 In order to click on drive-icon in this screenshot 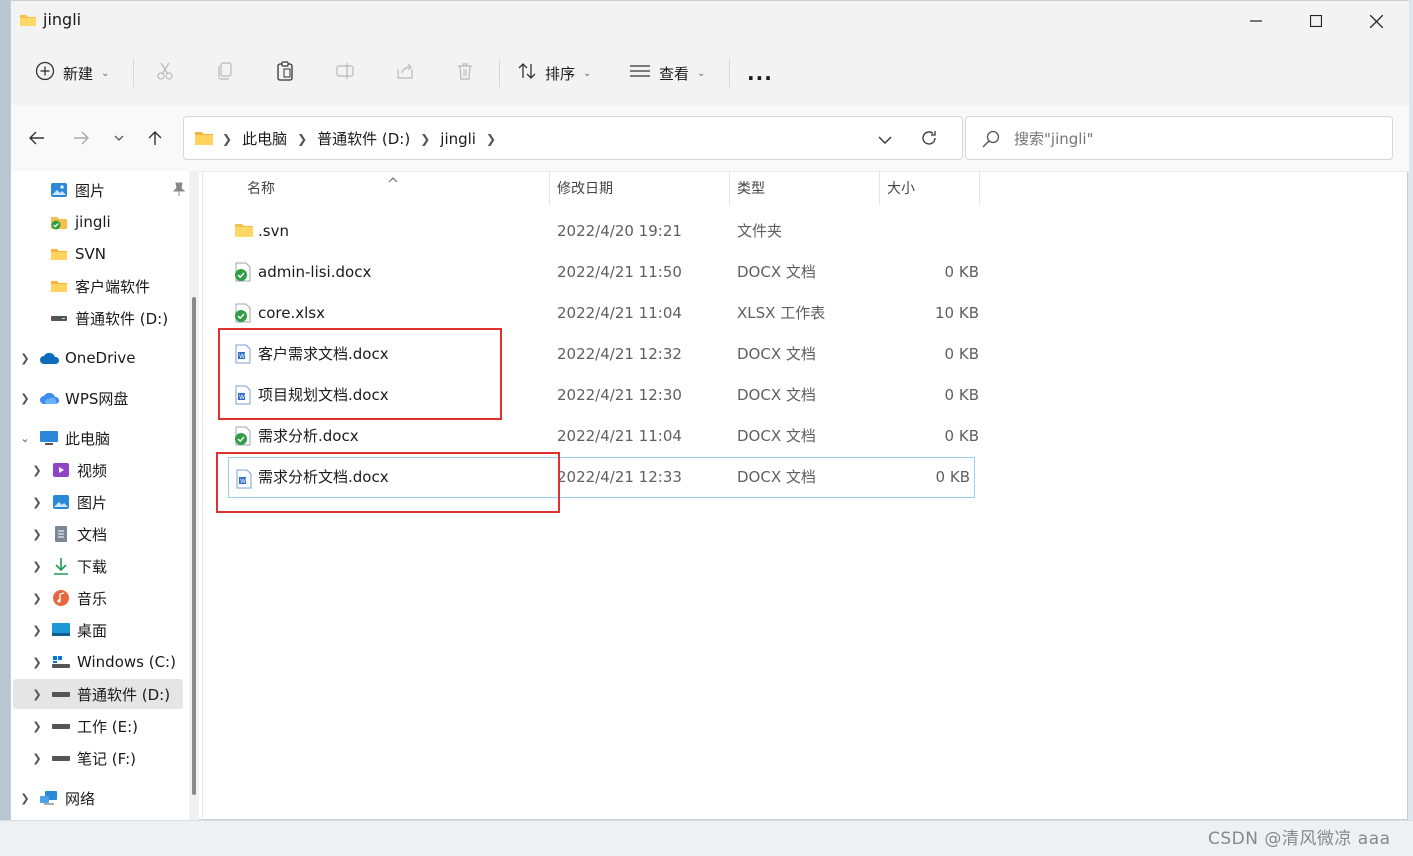, I will do `click(61, 758)`.